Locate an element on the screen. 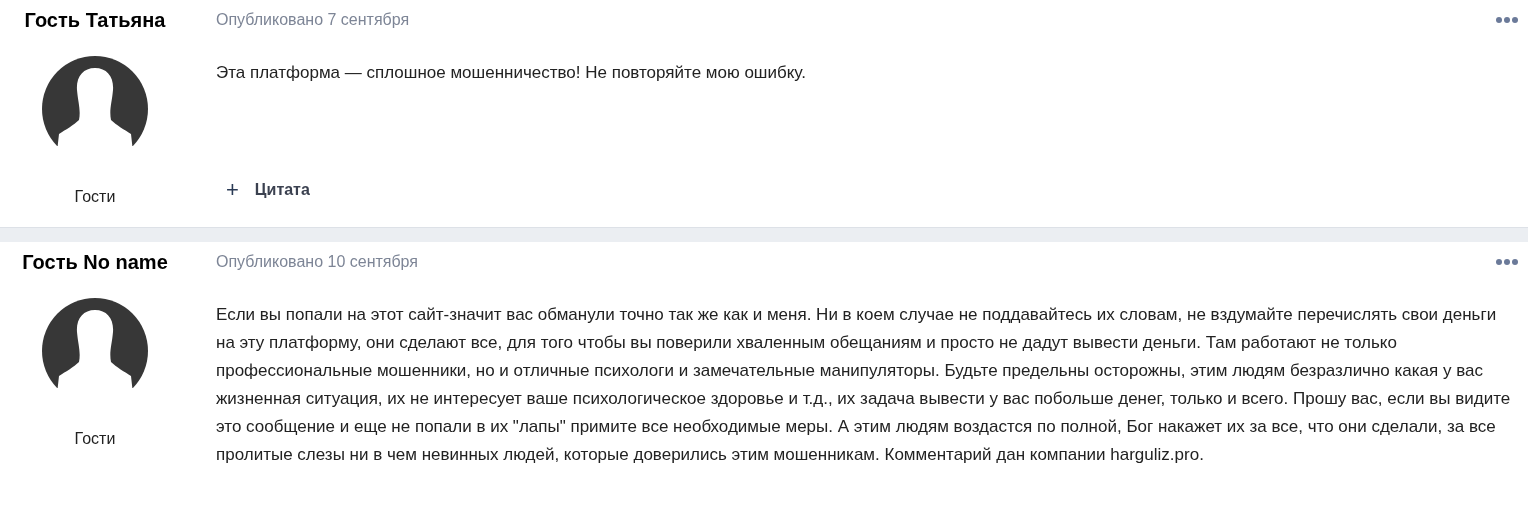  post-date: Опубликовано 10 сентября is located at coordinates (317, 262).